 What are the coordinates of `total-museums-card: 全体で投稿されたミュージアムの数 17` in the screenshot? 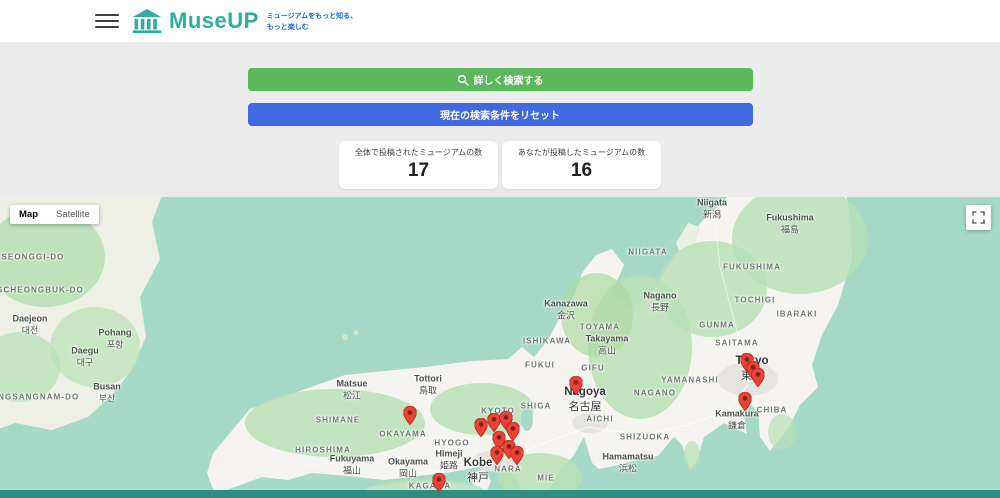 It's located at (418, 165).